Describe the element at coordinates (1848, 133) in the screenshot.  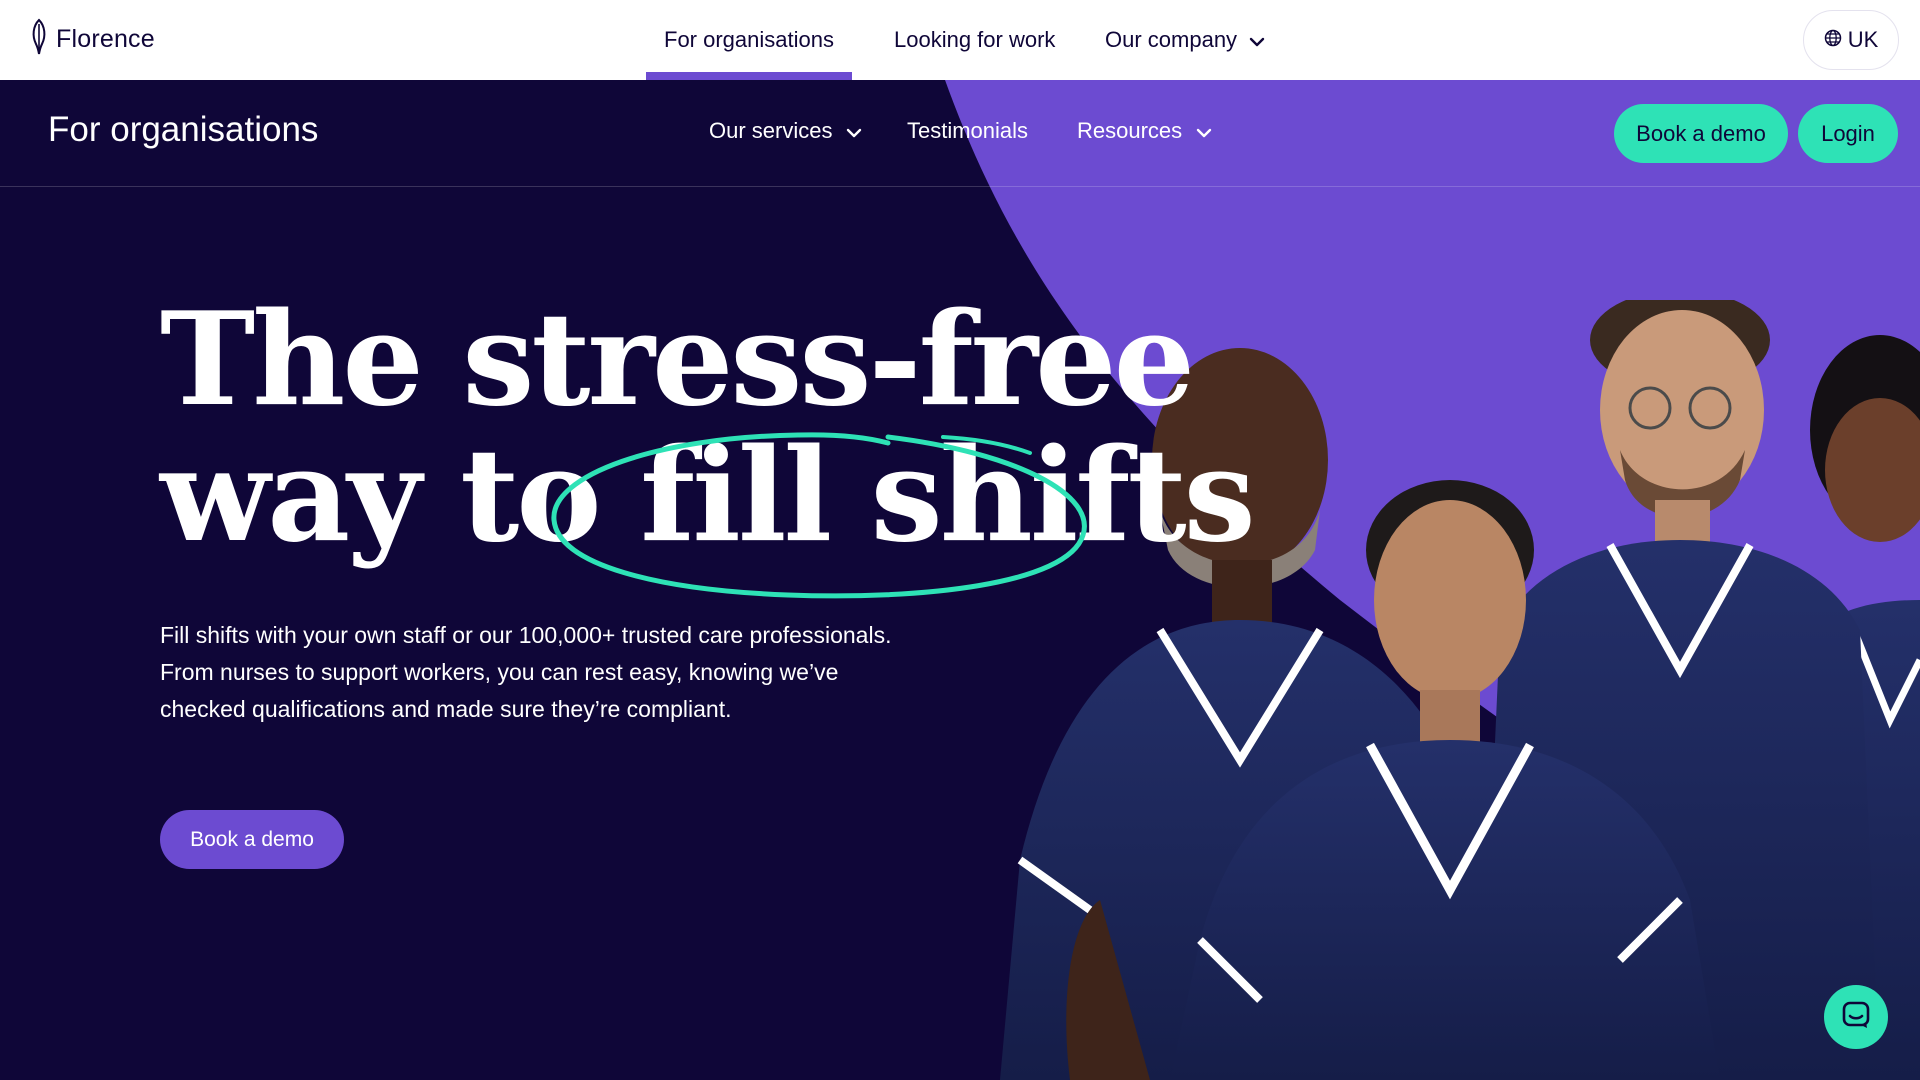
I see `login-button: Login` at that location.